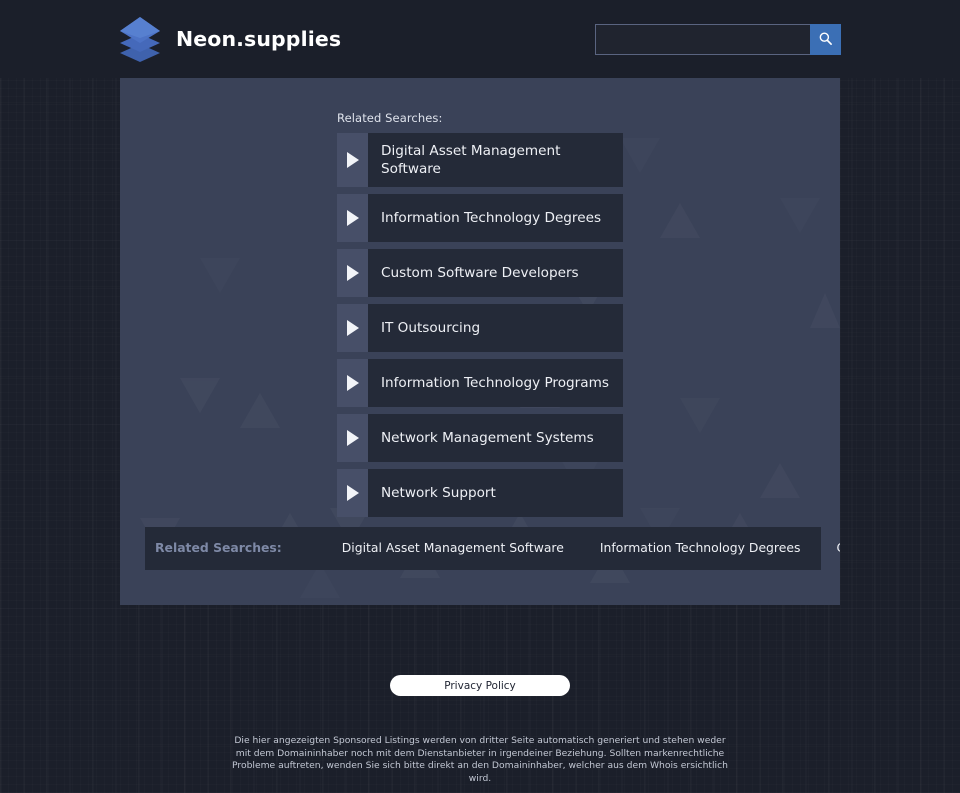 The height and width of the screenshot is (793, 960). What do you see at coordinates (438, 493) in the screenshot?
I see `list-item-label: Network Support` at bounding box center [438, 493].